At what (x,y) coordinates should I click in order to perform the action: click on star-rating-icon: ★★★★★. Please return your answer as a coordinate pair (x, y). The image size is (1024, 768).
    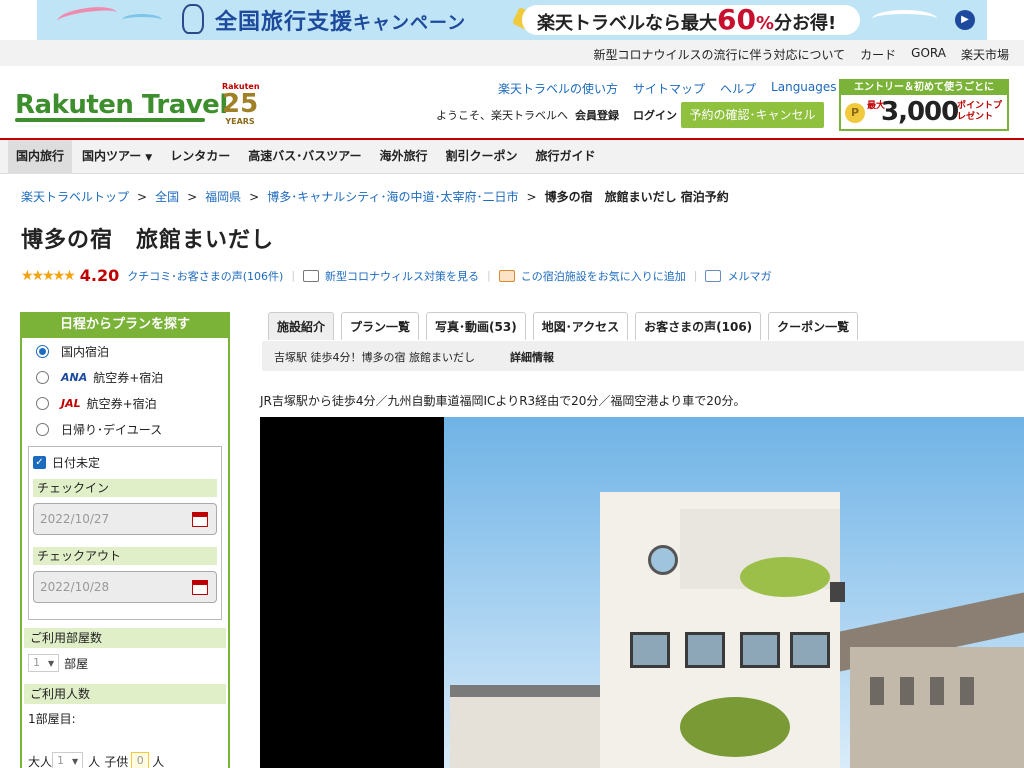
    Looking at the image, I should click on (48, 275).